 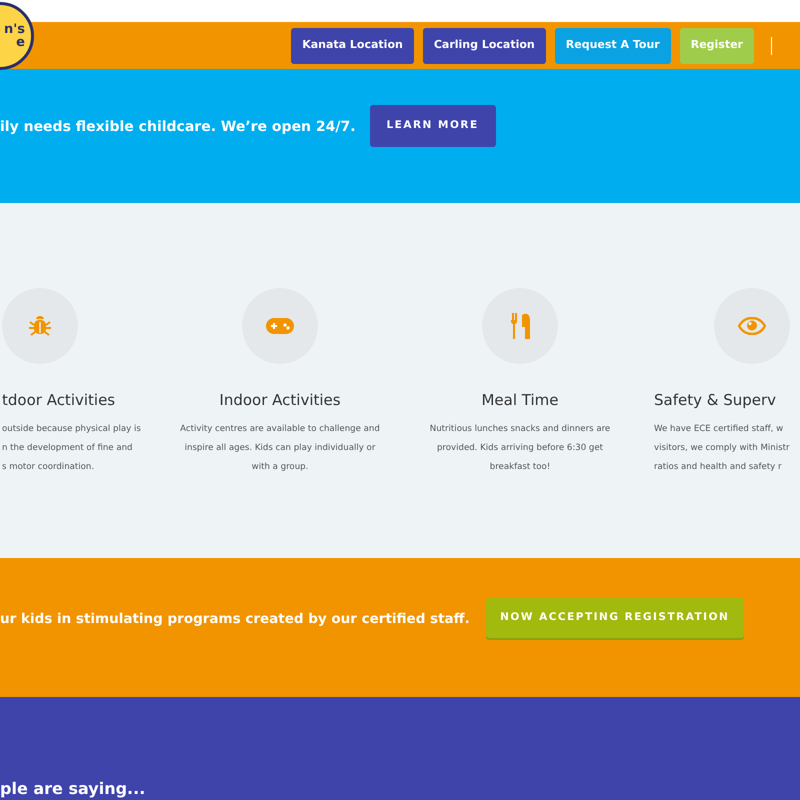 What do you see at coordinates (17, 36) in the screenshot?
I see `logo: n's e` at bounding box center [17, 36].